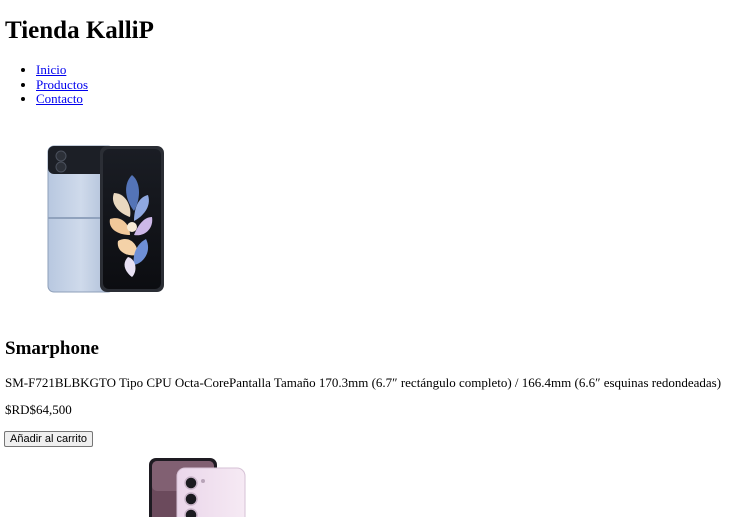  Describe the element at coordinates (38, 409) in the screenshot. I see `product-price: $RD$64,500` at that location.